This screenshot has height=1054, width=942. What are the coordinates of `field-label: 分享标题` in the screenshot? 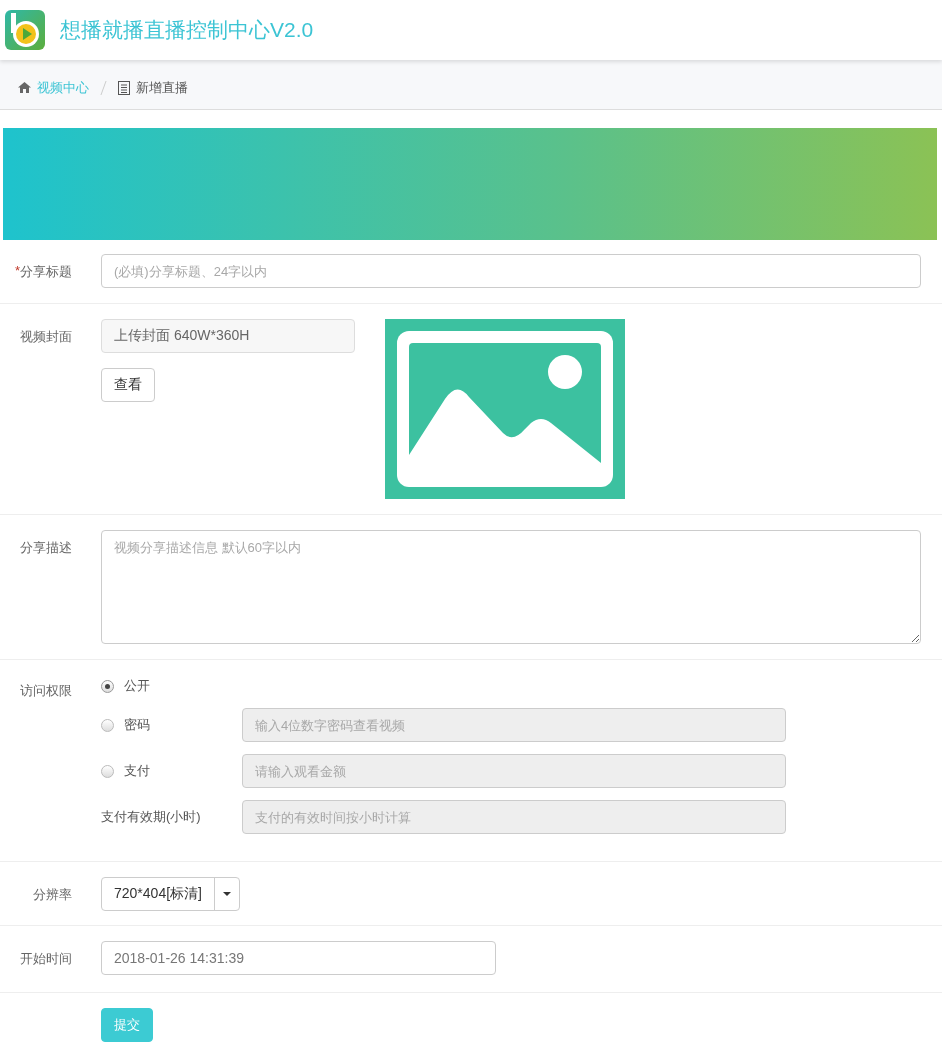 It's located at (46, 272).